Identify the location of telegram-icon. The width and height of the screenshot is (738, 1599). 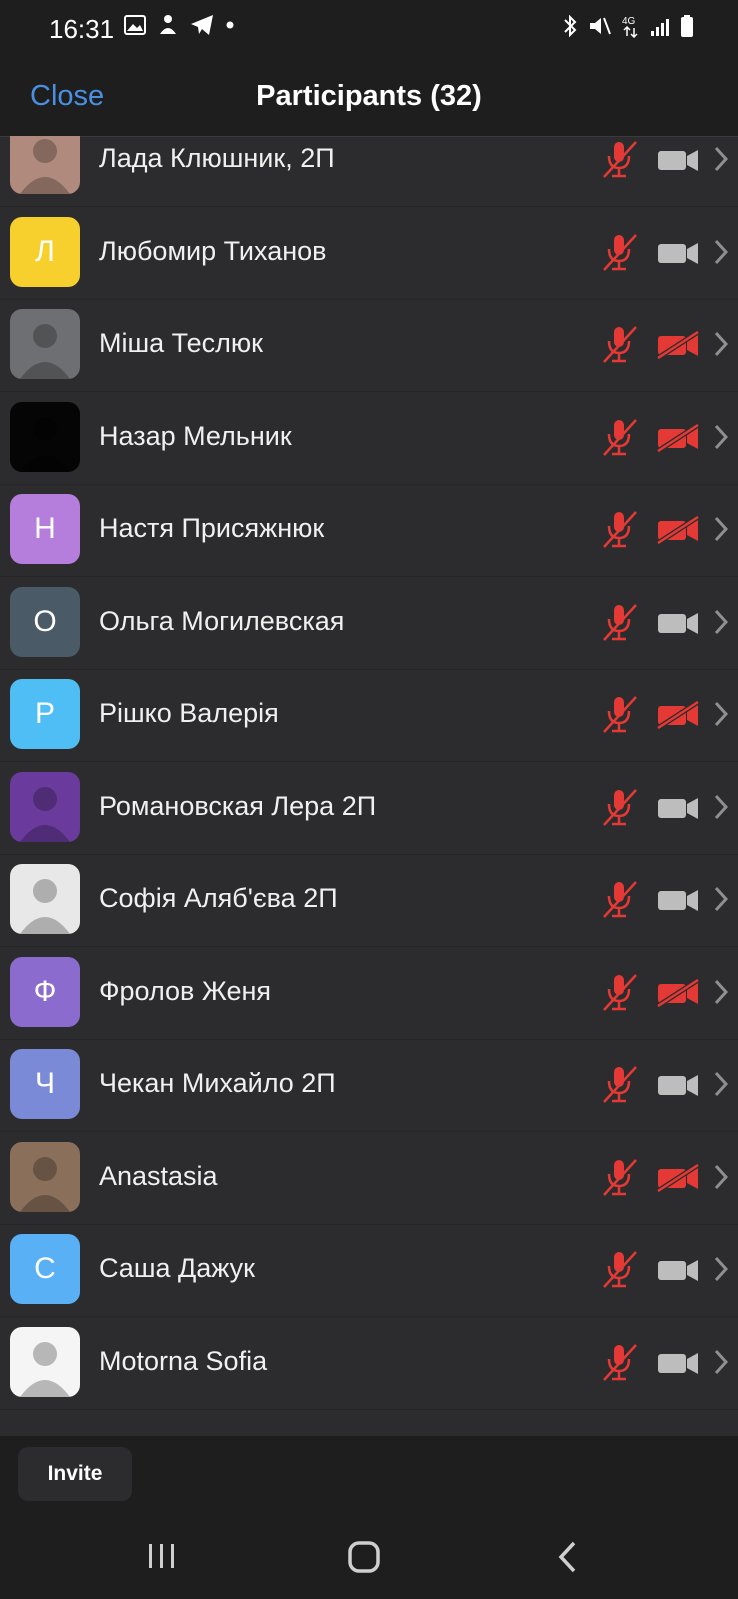
(202, 25).